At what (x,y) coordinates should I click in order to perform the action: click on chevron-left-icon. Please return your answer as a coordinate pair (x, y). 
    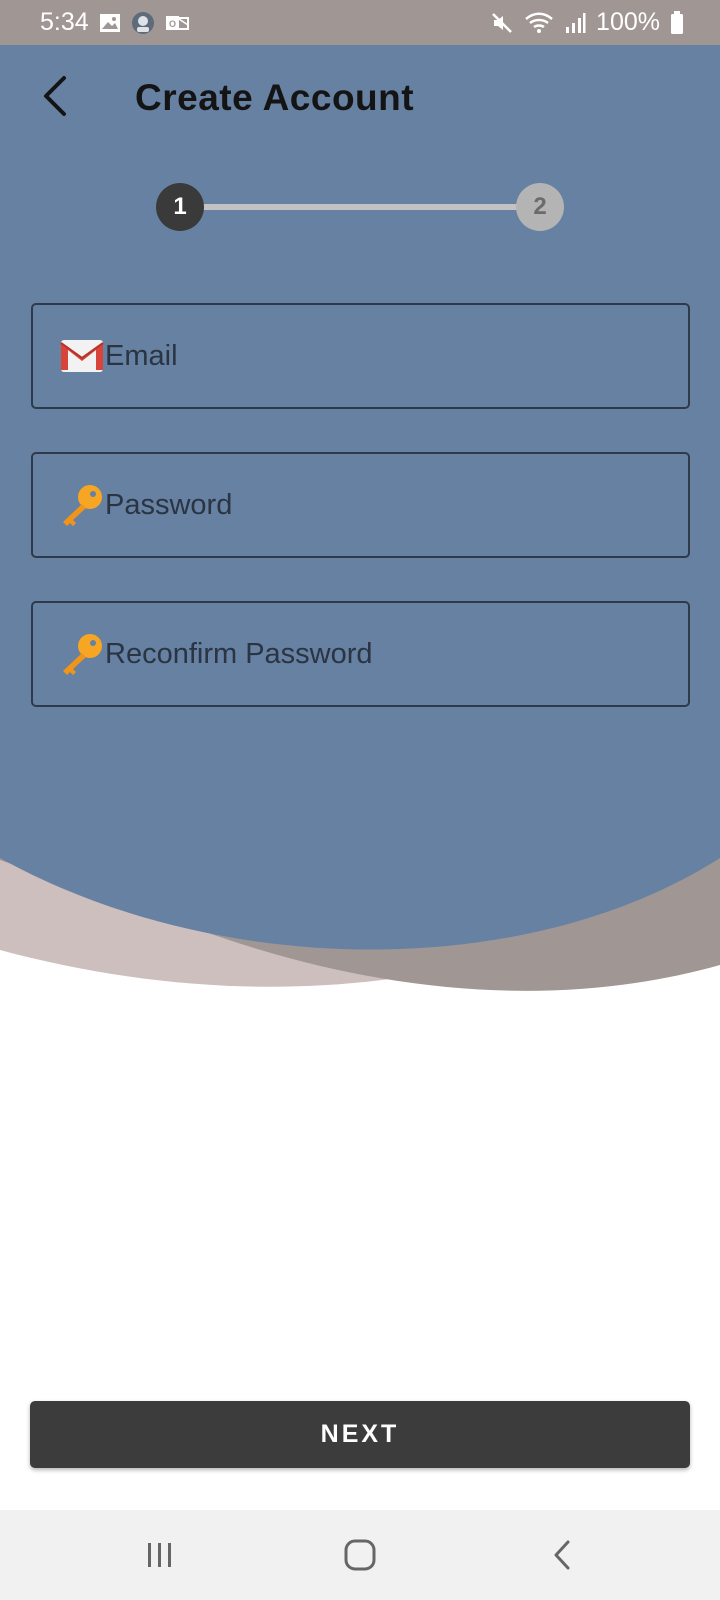
    Looking at the image, I should click on (55, 96).